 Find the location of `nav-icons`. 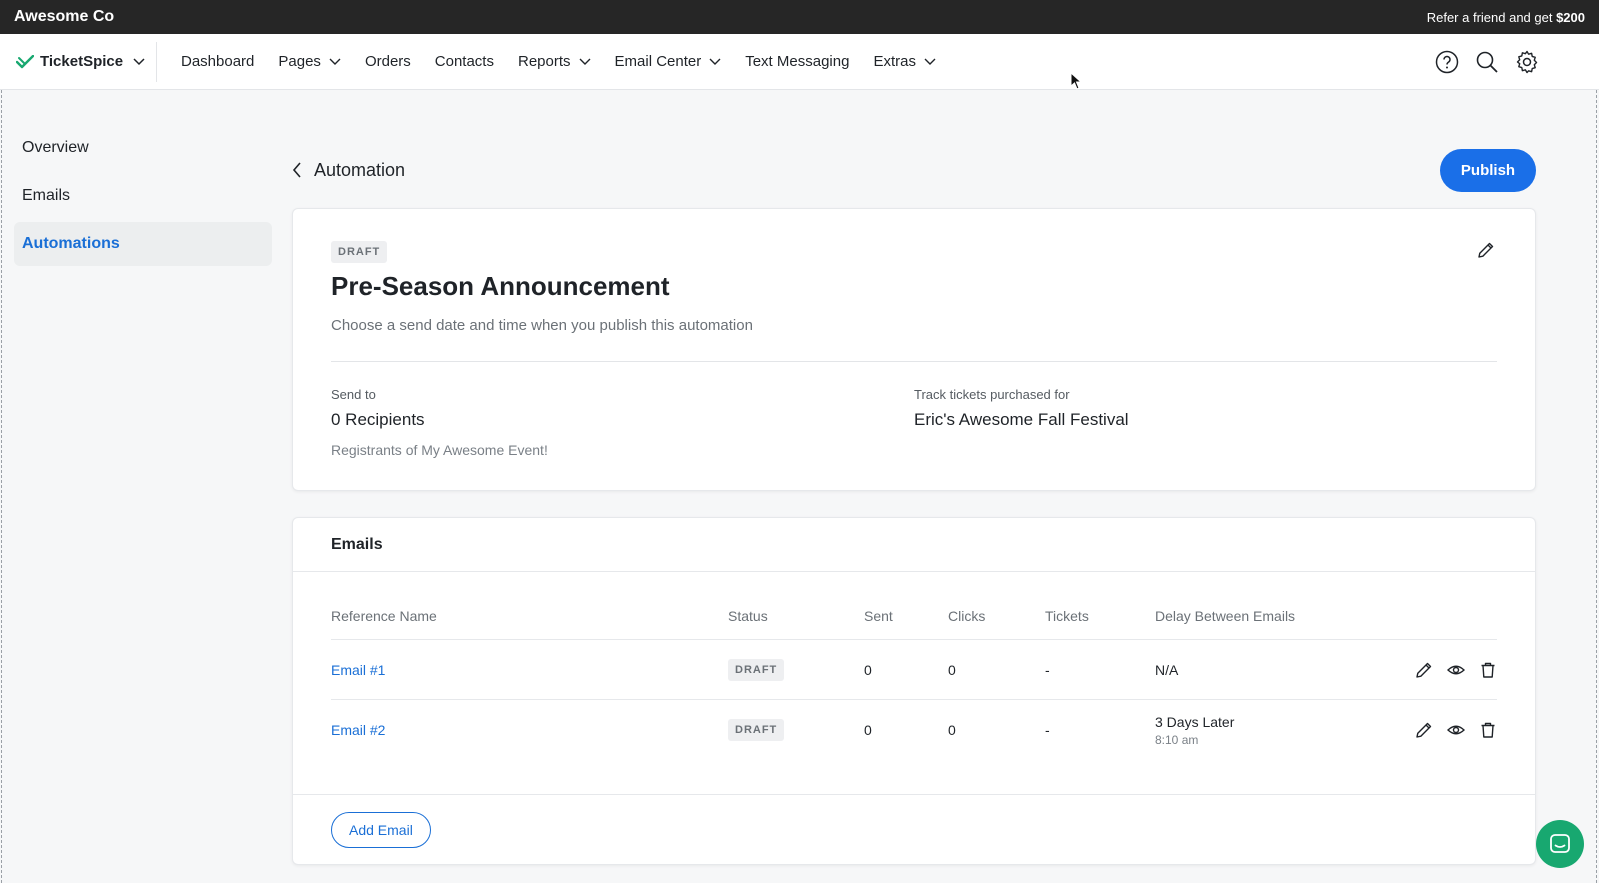

nav-icons is located at coordinates (1487, 62).